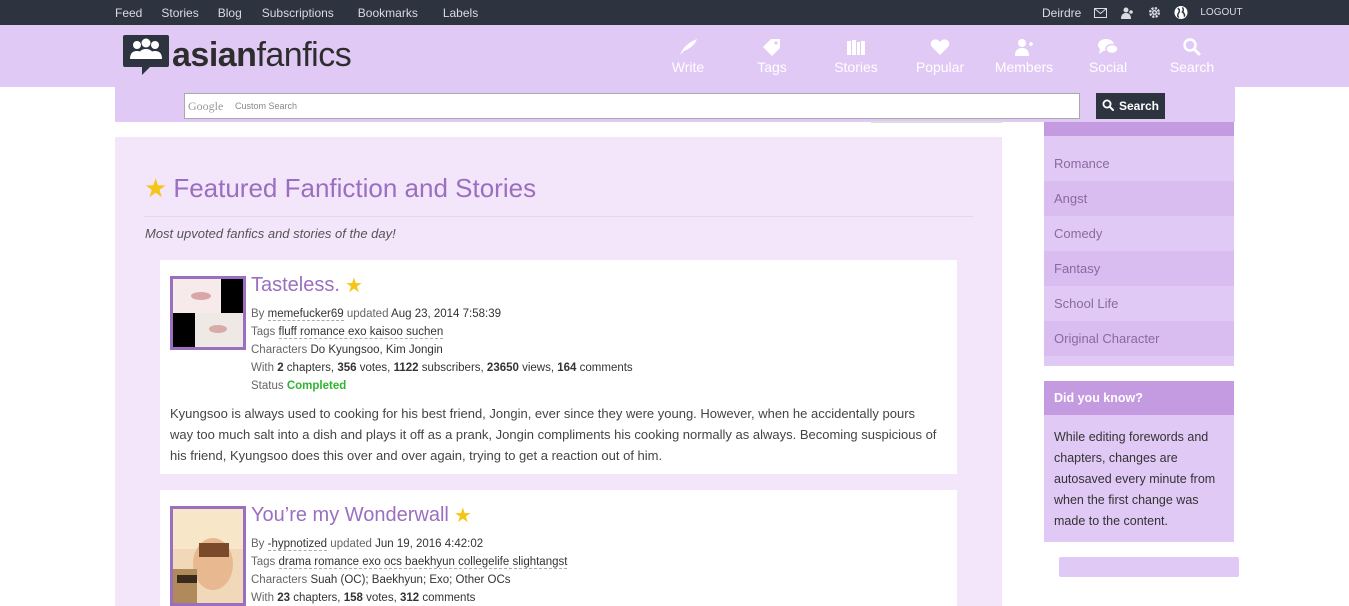  I want to click on characters-value: Suah (OC); Baekhyun; Exo; Other OCs, so click(410, 580).